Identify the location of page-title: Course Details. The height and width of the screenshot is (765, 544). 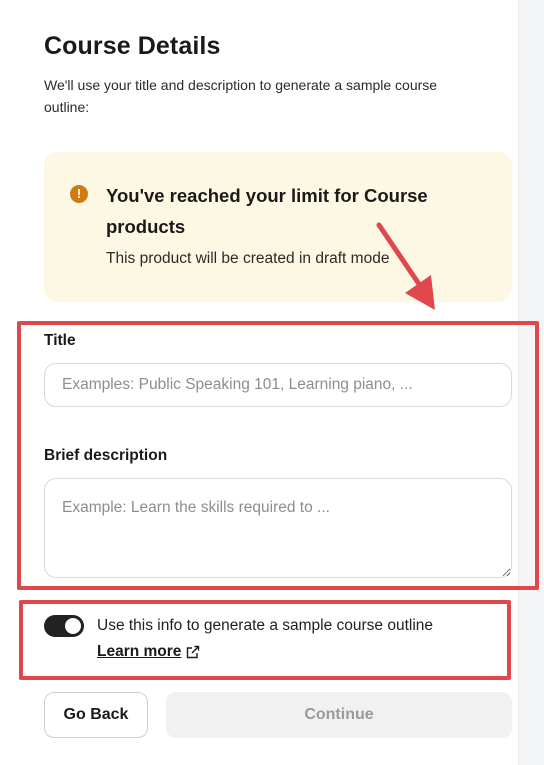
(132, 46).